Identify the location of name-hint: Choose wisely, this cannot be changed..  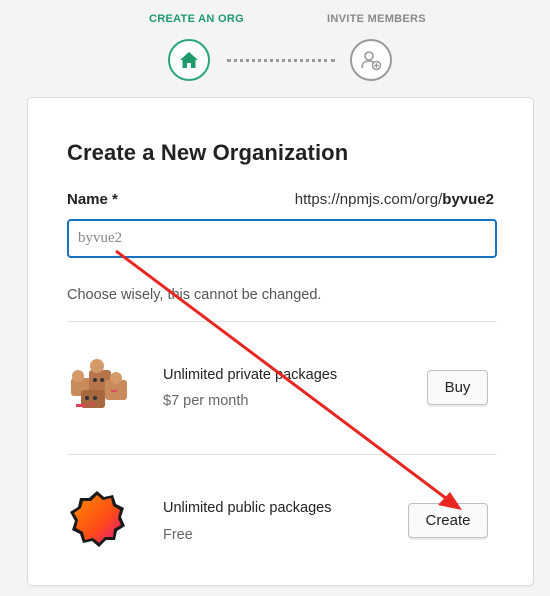
(194, 295).